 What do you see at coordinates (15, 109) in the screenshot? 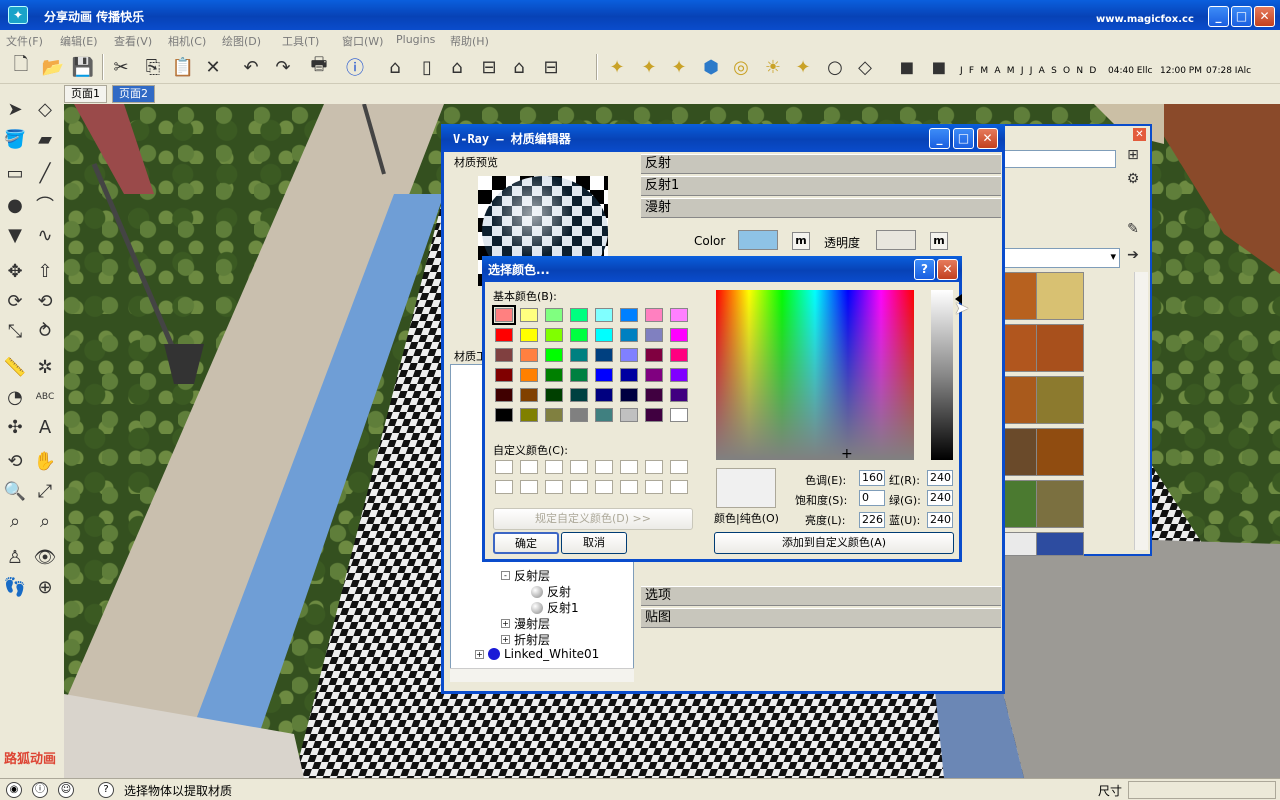
I see `select-icon: ➤` at bounding box center [15, 109].